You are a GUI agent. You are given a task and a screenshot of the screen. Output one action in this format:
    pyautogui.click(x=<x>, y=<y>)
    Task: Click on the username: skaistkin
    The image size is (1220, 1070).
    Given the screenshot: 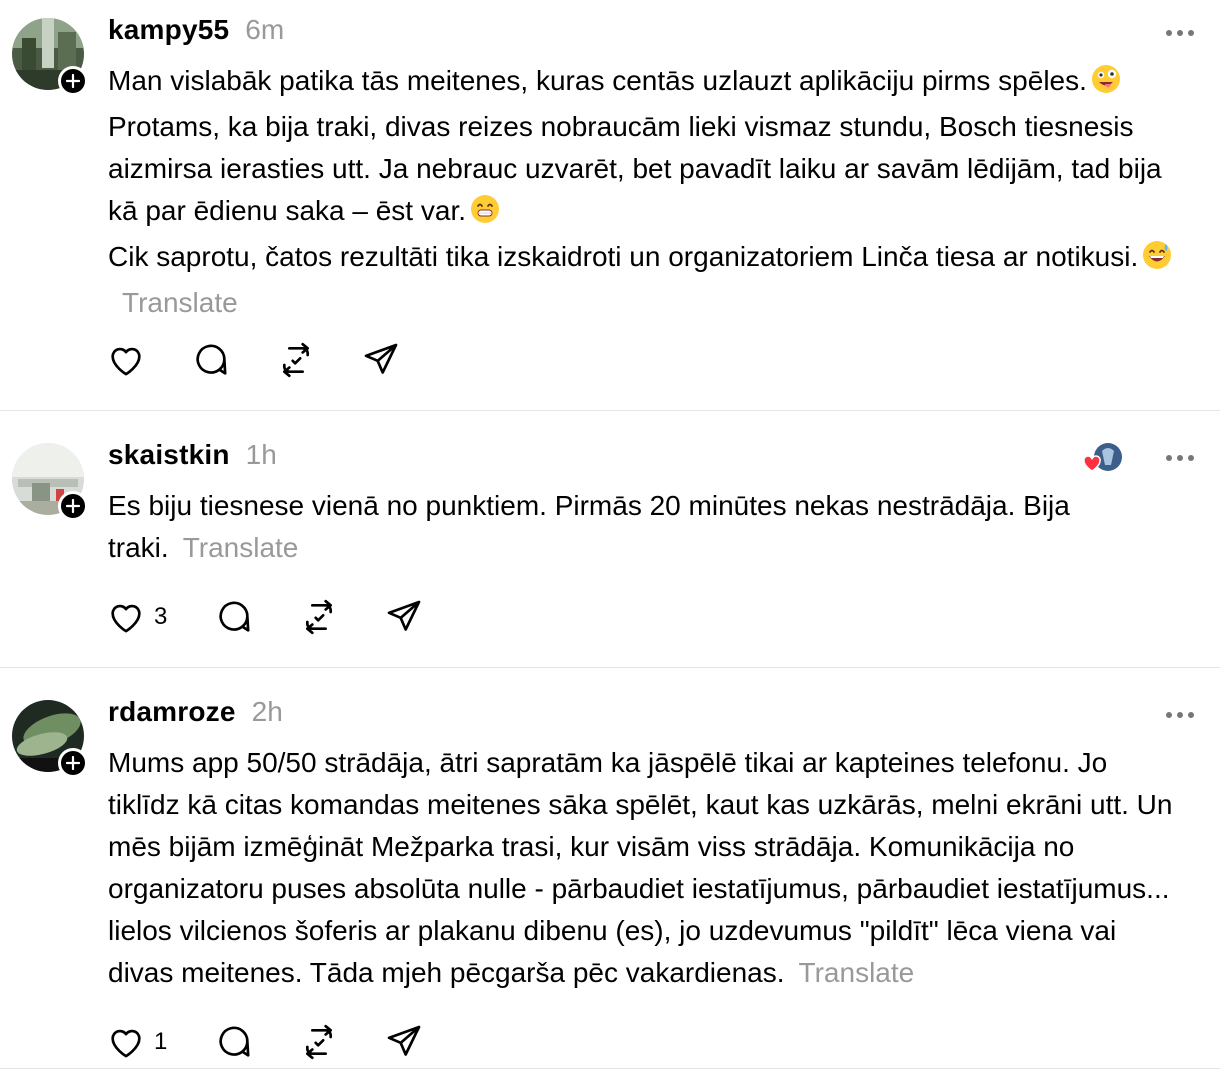 What is the action you would take?
    pyautogui.click(x=169, y=455)
    